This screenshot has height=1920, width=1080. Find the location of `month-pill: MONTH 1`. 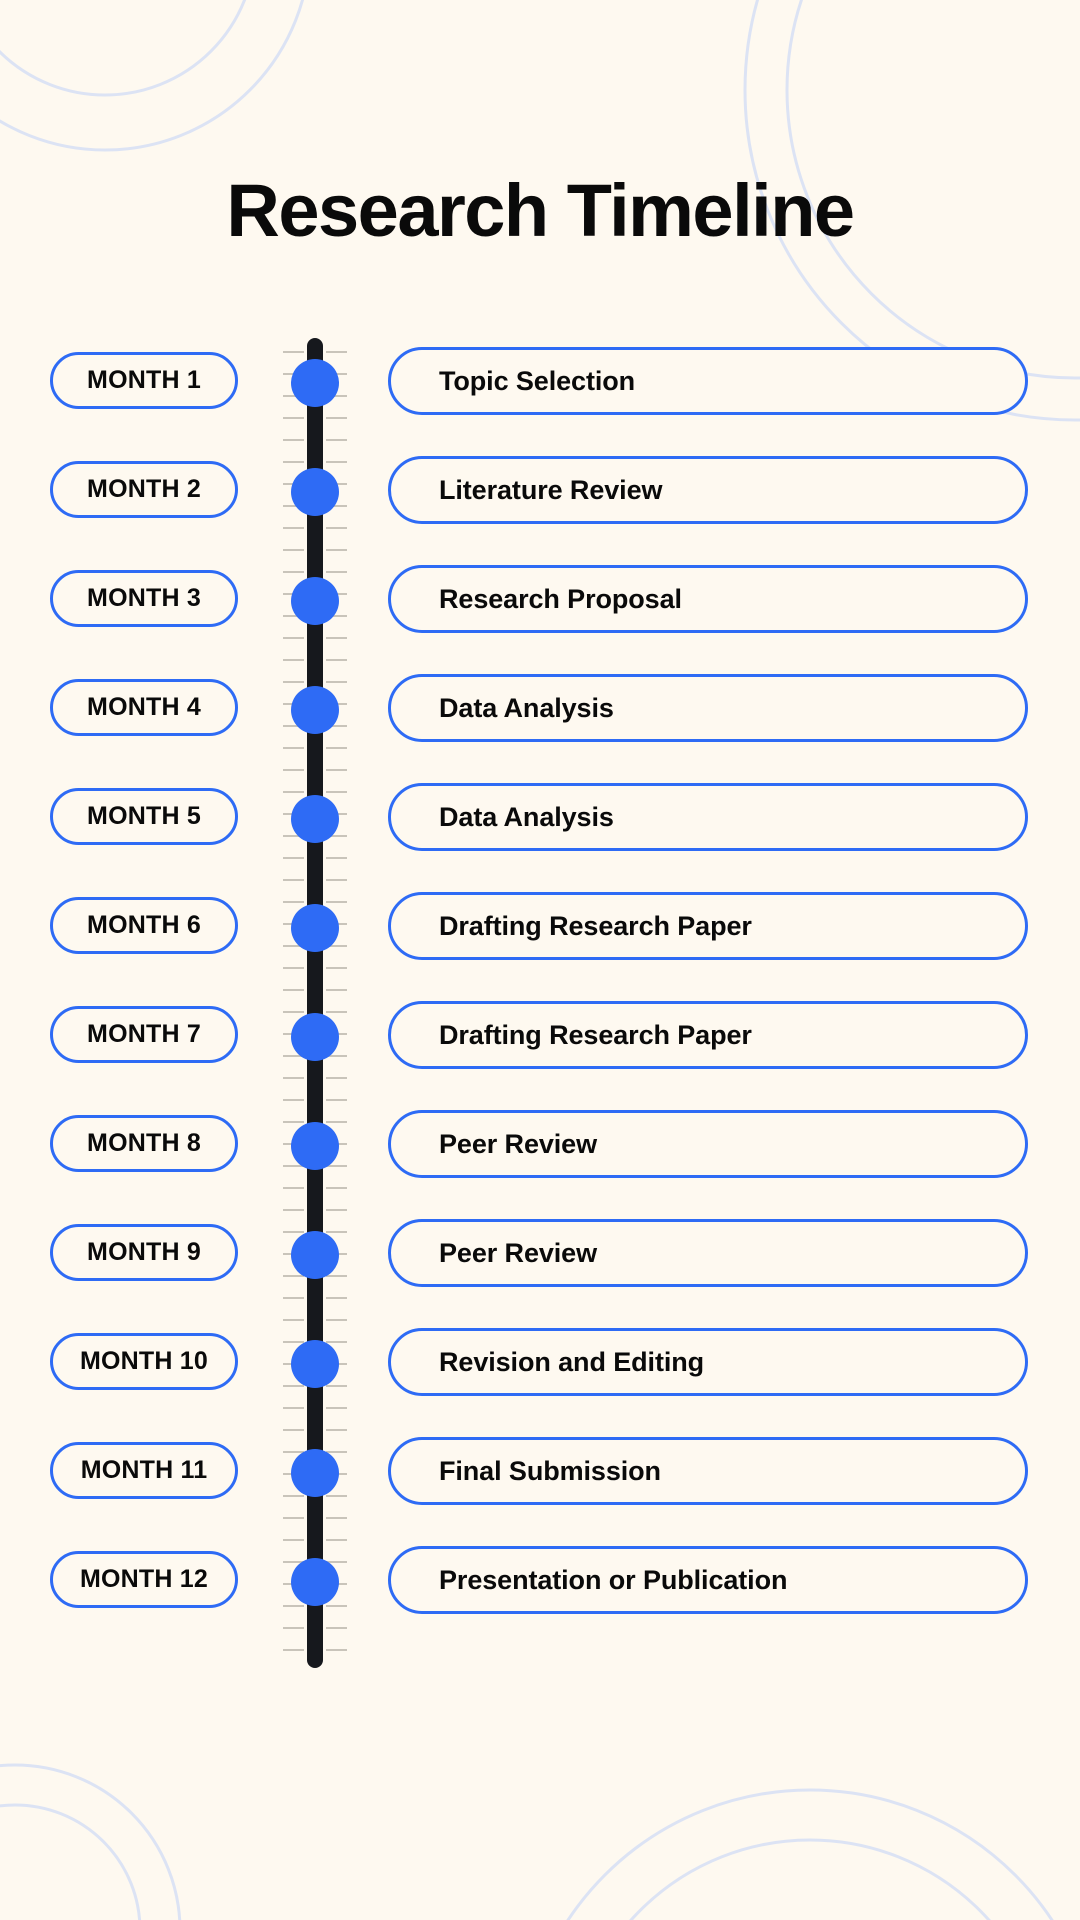

month-pill: MONTH 1 is located at coordinates (144, 380).